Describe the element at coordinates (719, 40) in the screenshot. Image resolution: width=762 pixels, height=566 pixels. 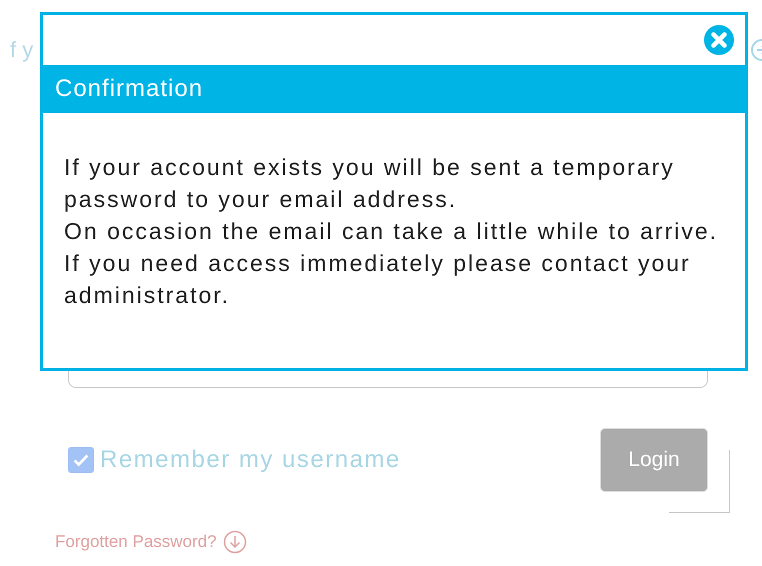
I see `close-icon` at that location.